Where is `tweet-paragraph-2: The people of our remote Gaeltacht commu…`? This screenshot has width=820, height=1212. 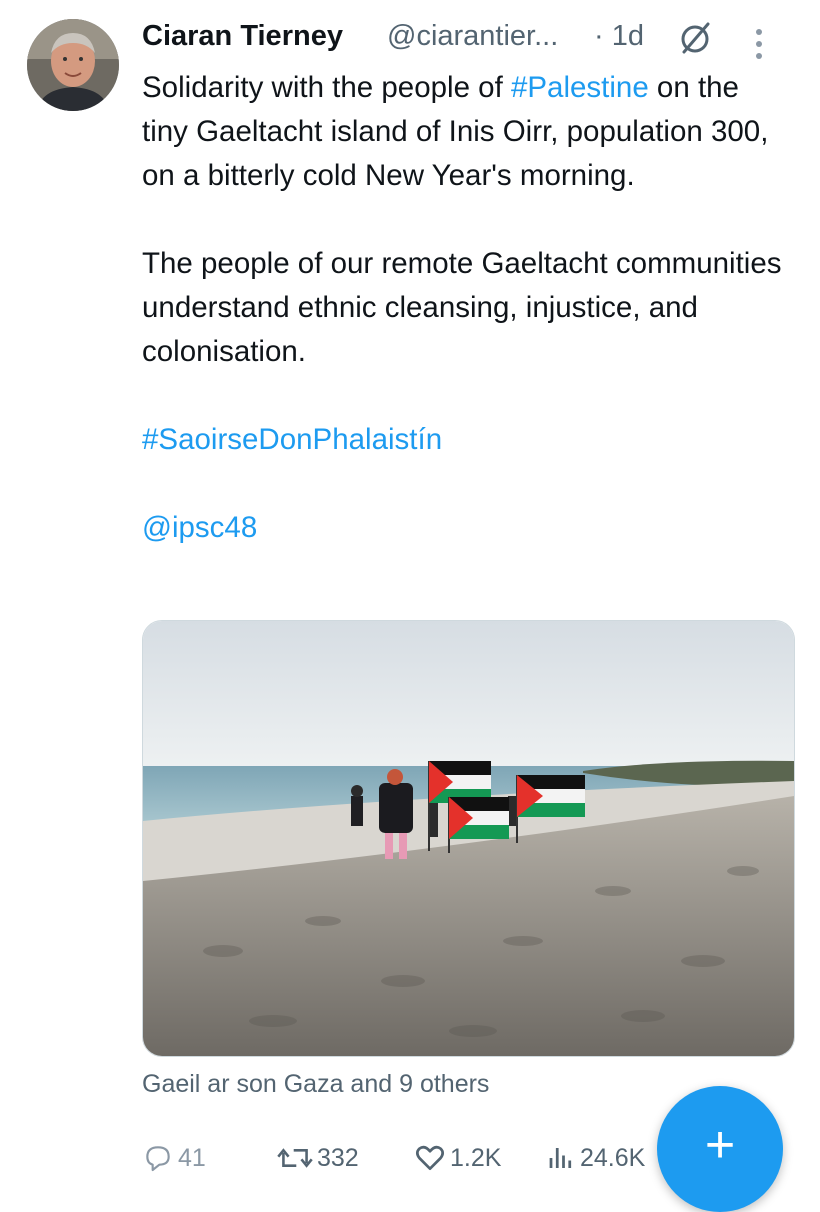
tweet-paragraph-2: The people of our remote Gaeltacht commu… is located at coordinates (462, 307).